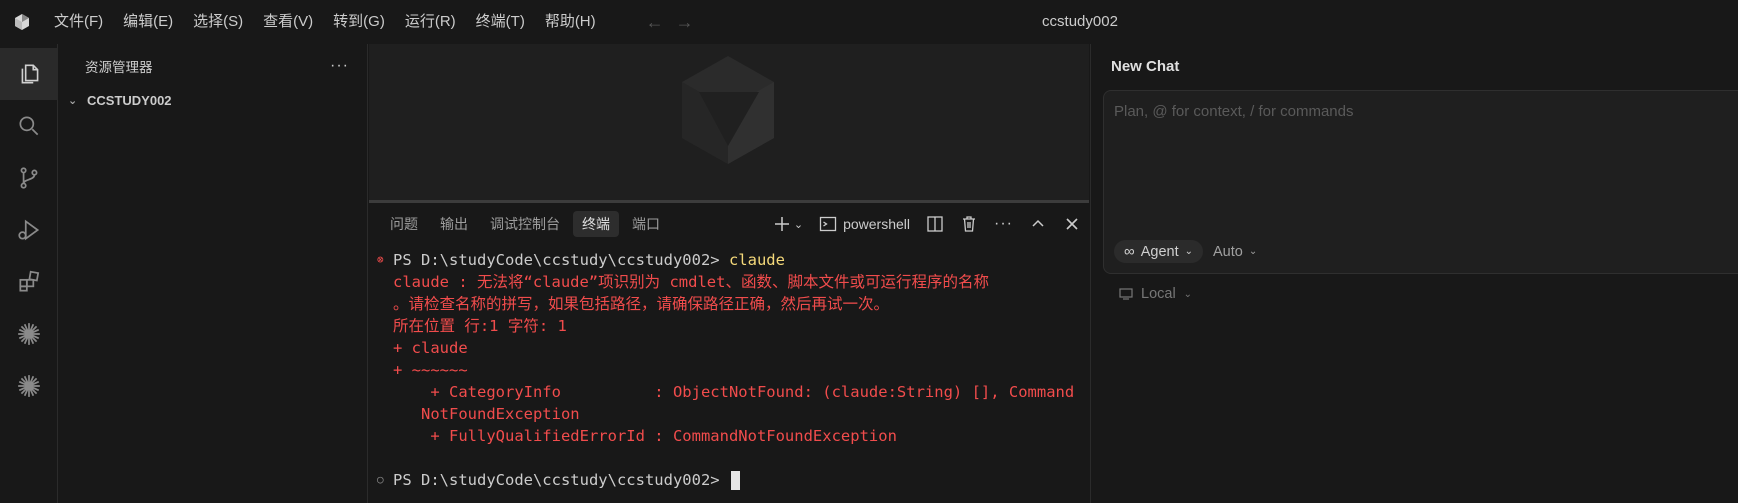  I want to click on activity-bar, so click(29, 273).